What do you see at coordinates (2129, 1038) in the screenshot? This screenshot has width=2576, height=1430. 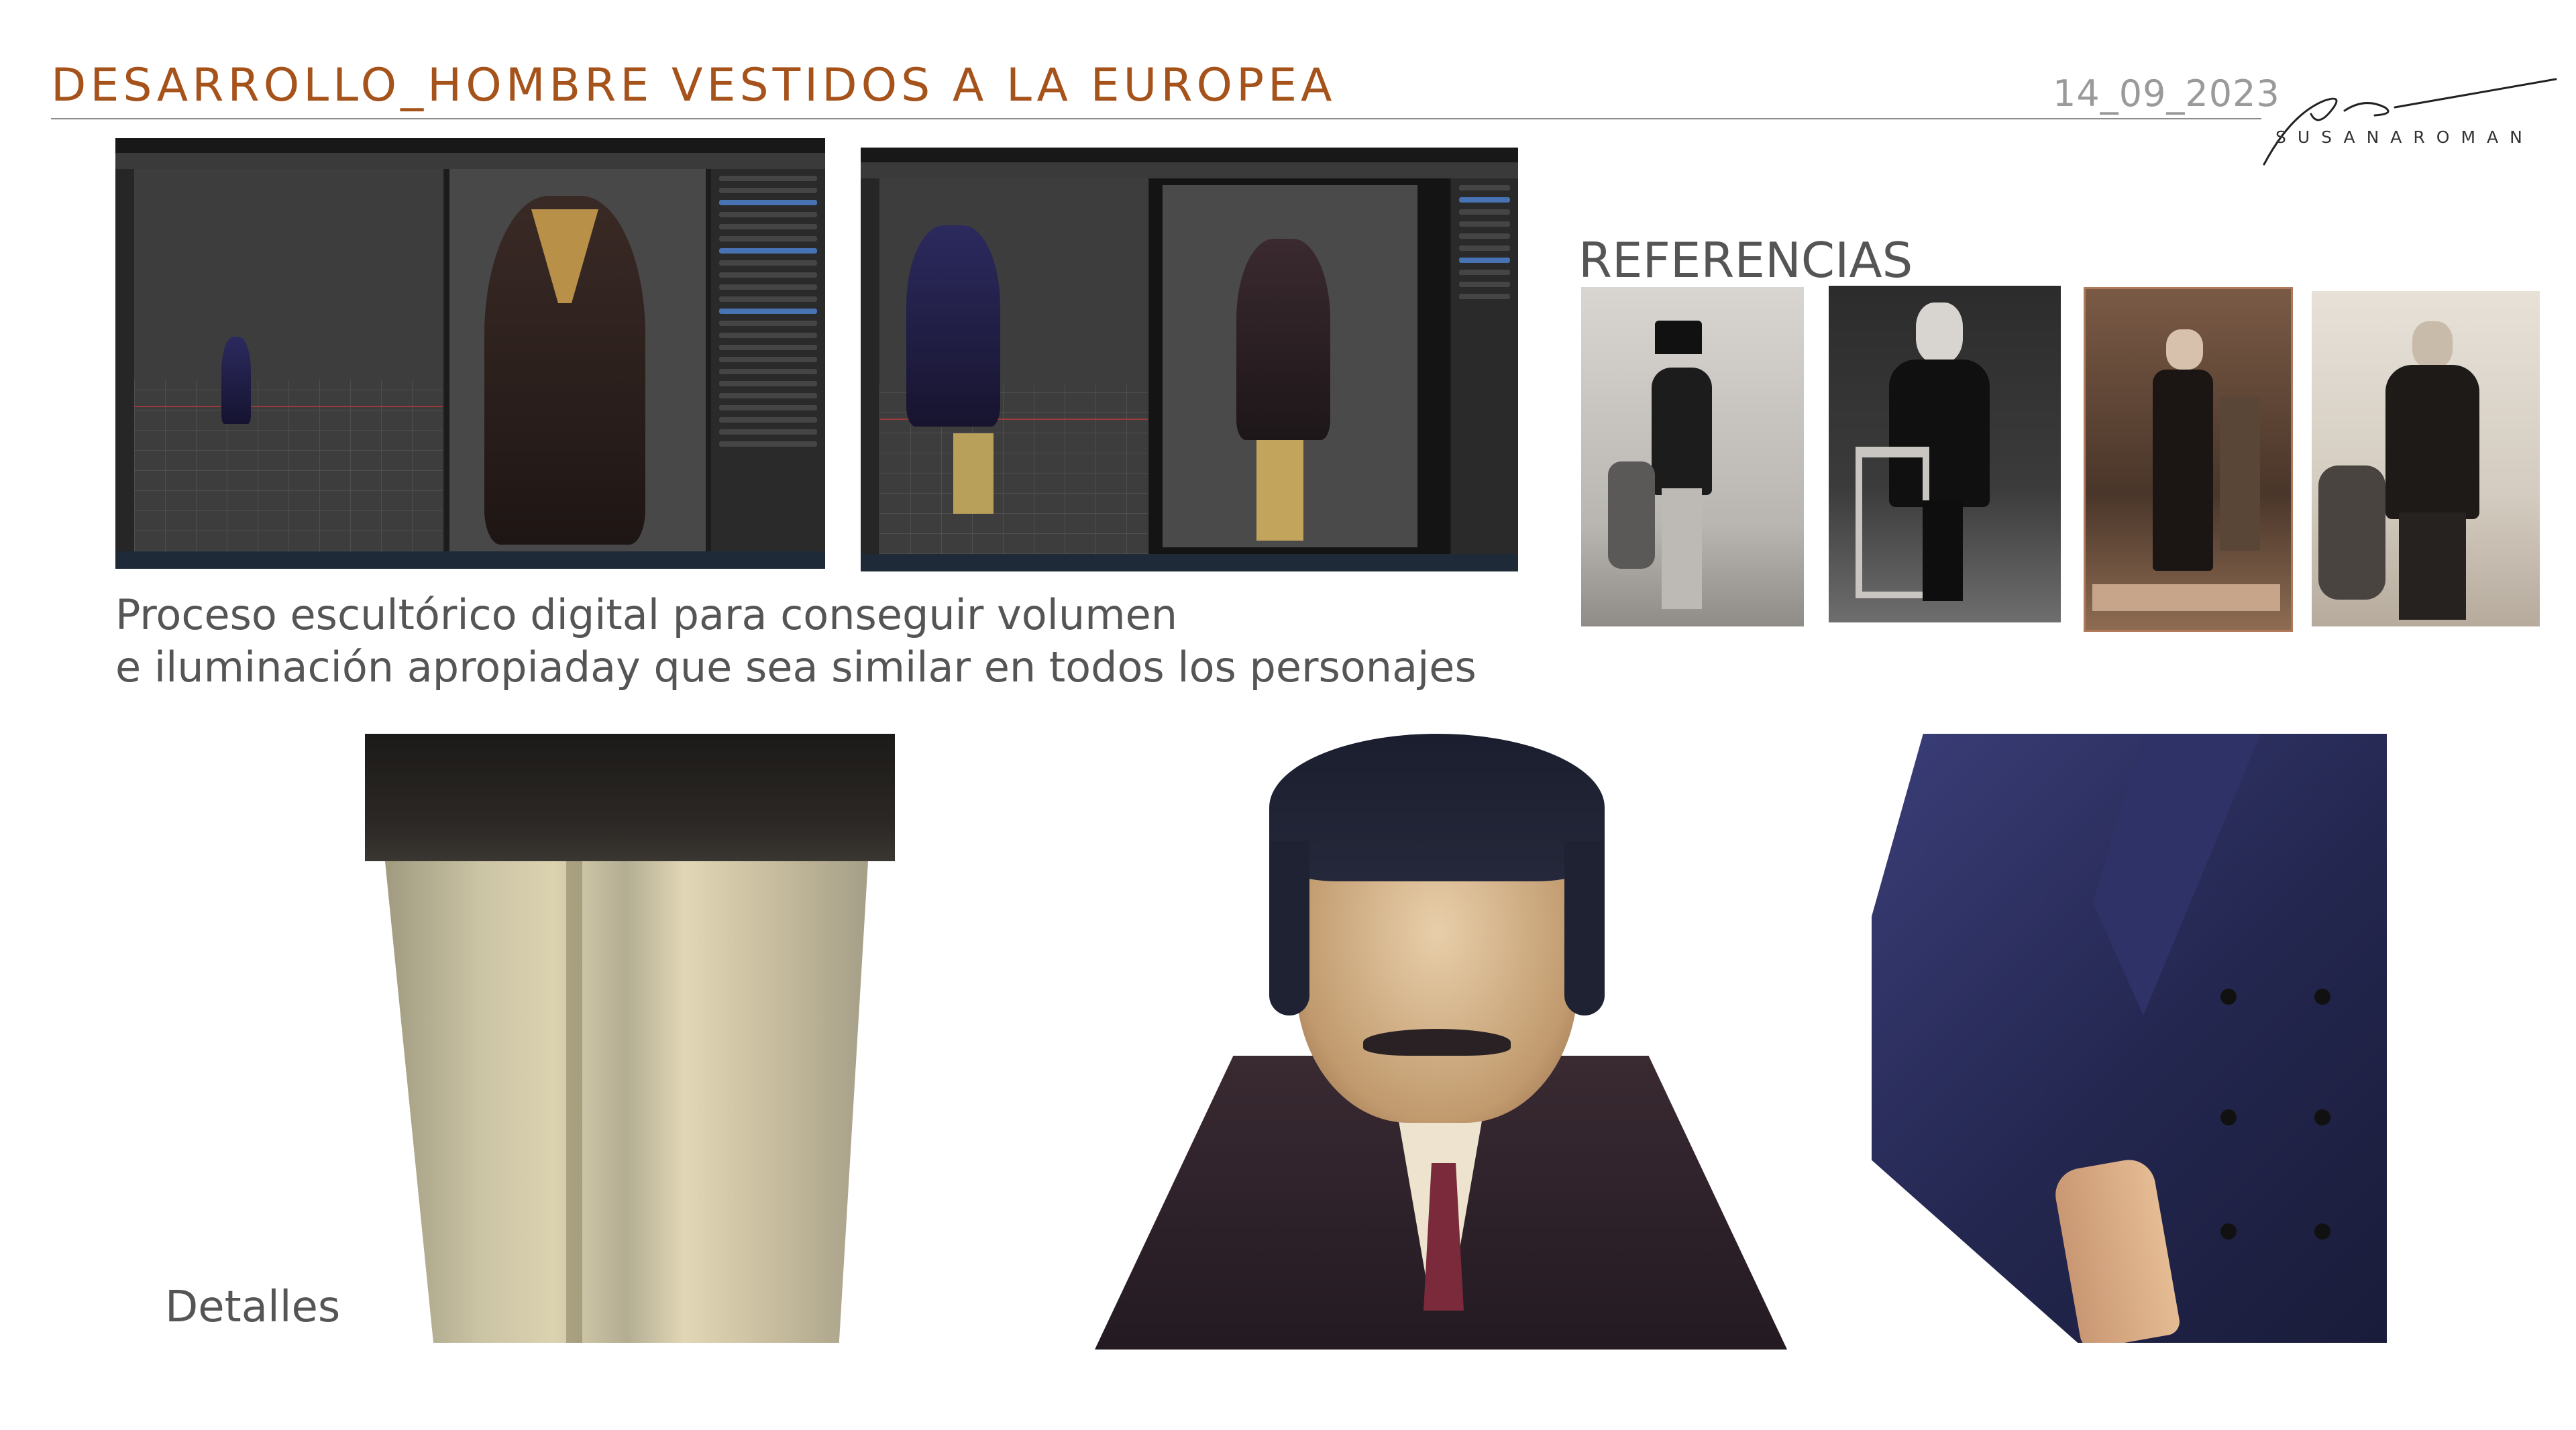 I see `coat-detail-painting` at bounding box center [2129, 1038].